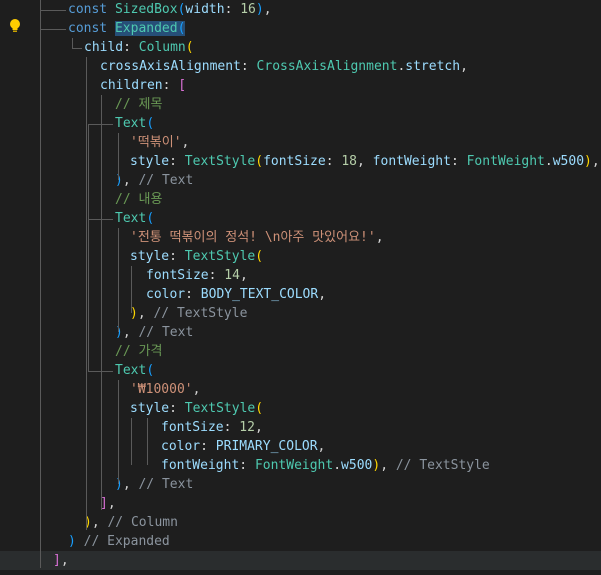  Describe the element at coordinates (266, 446) in the screenshot. I see `code-token: PRIMARY_COLOR` at that location.